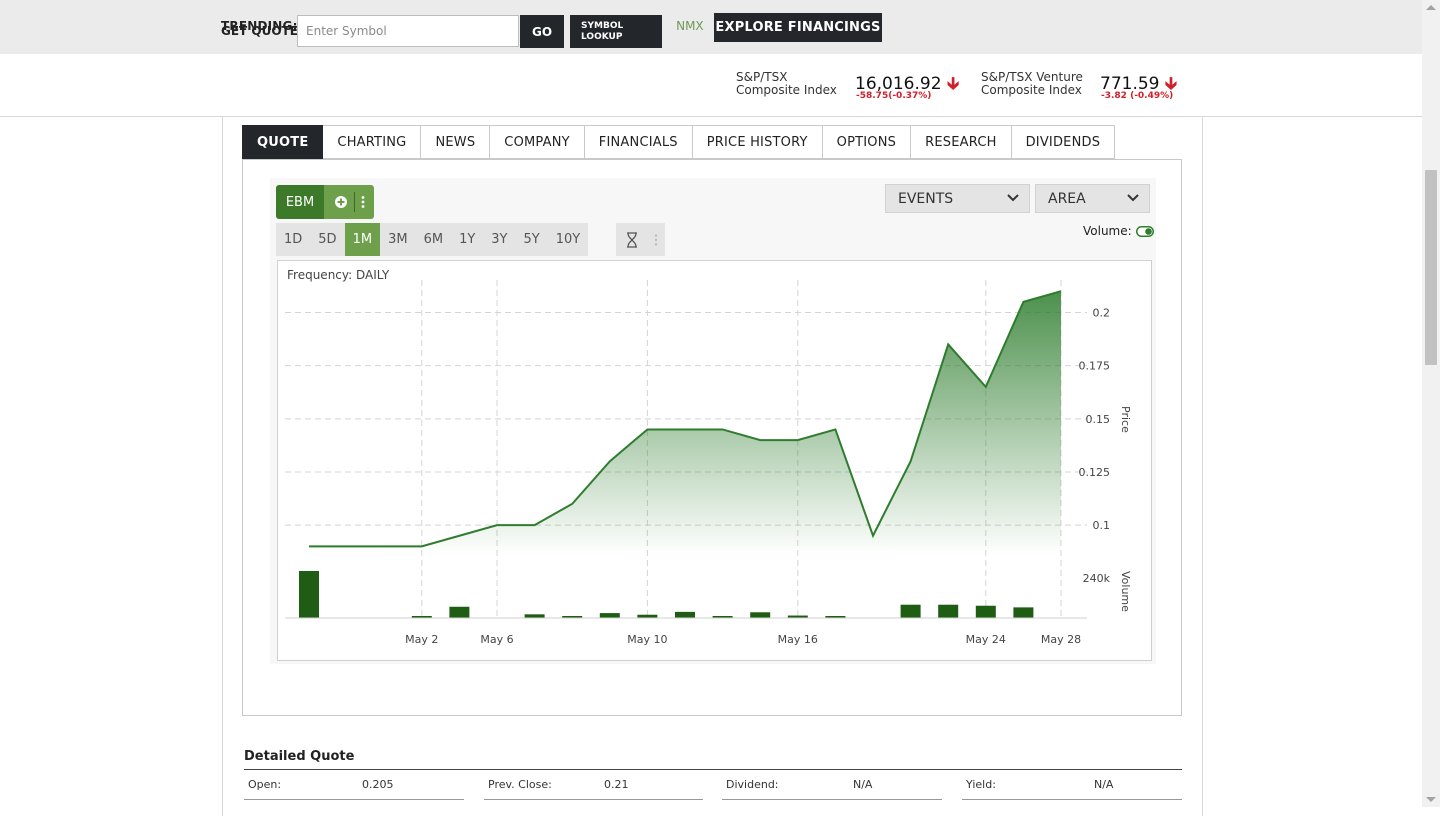 Image resolution: width=1440 pixels, height=816 pixels. I want to click on tab-price-history: PRICE HISTORY, so click(757, 142).